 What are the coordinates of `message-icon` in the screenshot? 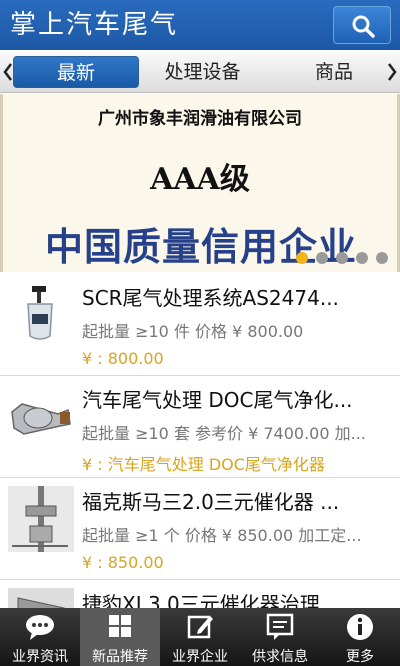 It's located at (280, 626).